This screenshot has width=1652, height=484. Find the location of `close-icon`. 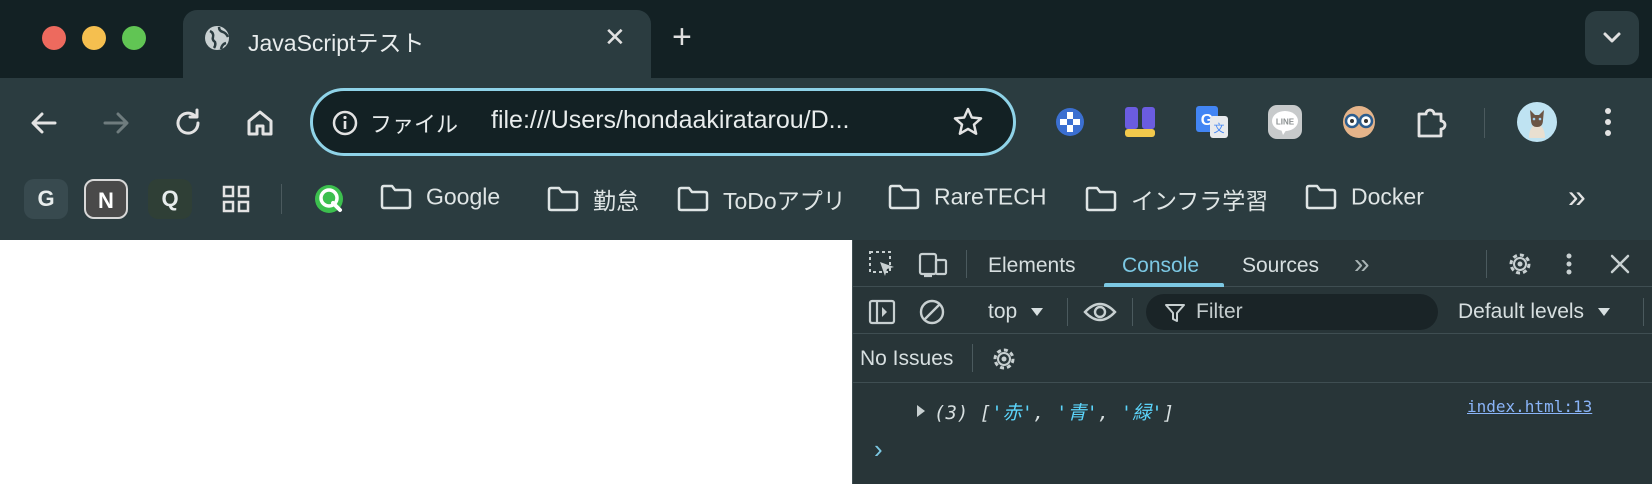

close-icon is located at coordinates (1620, 264).